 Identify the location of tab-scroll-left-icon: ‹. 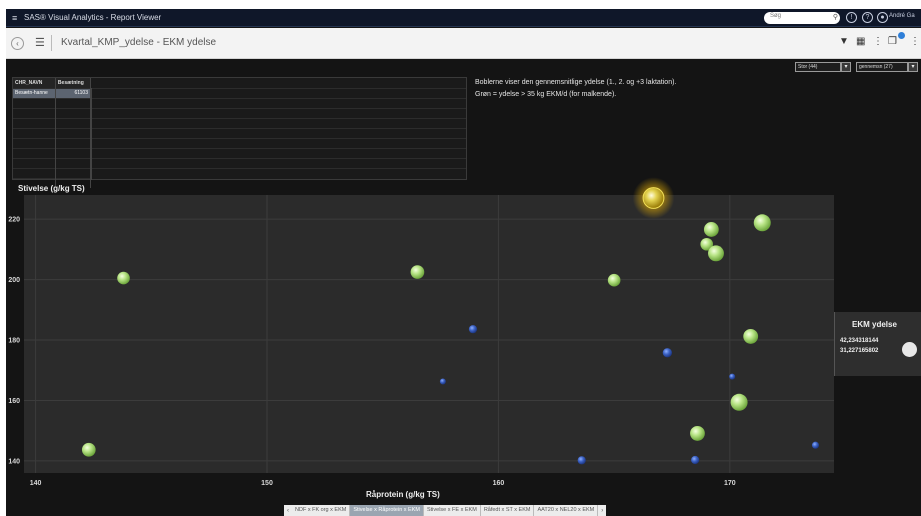
(288, 511).